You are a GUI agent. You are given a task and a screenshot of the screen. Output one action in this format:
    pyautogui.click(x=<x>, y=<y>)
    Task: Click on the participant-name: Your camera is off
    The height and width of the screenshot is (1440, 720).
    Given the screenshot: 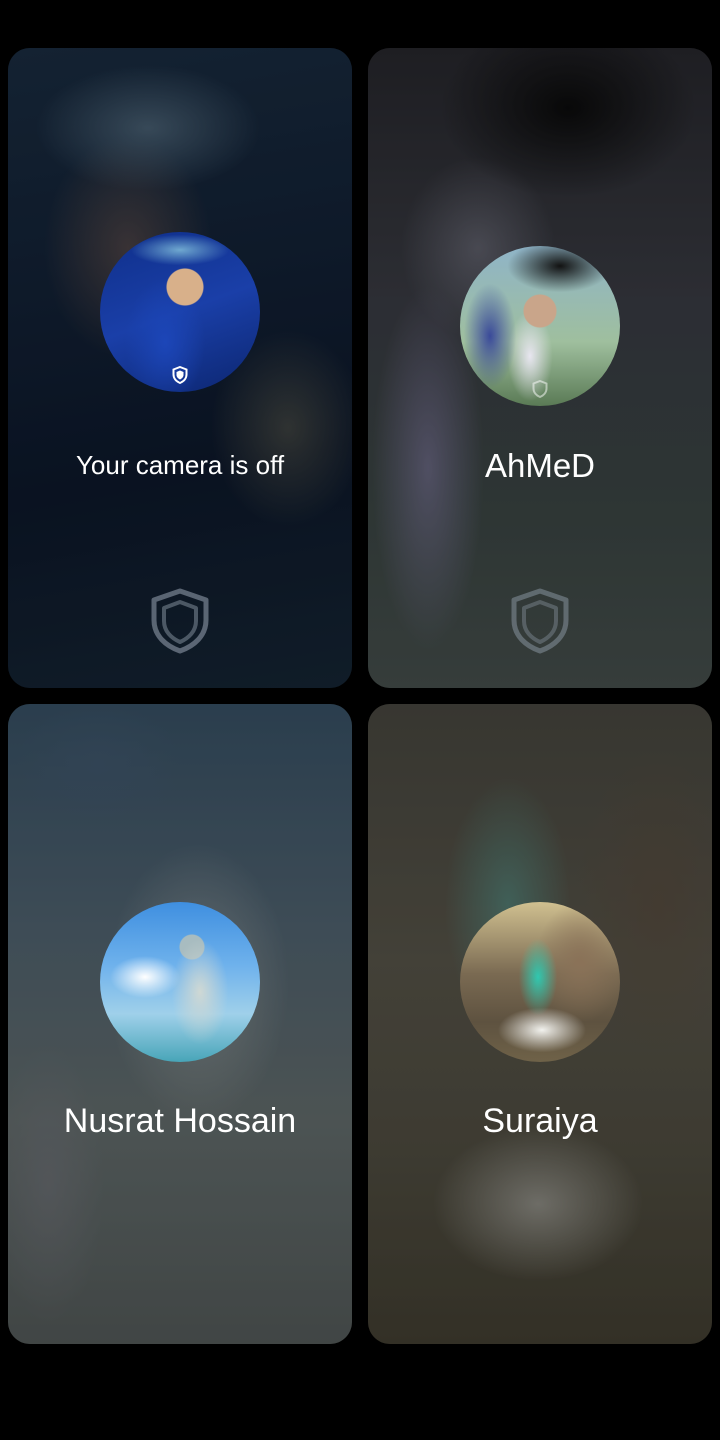 What is the action you would take?
    pyautogui.click(x=180, y=465)
    